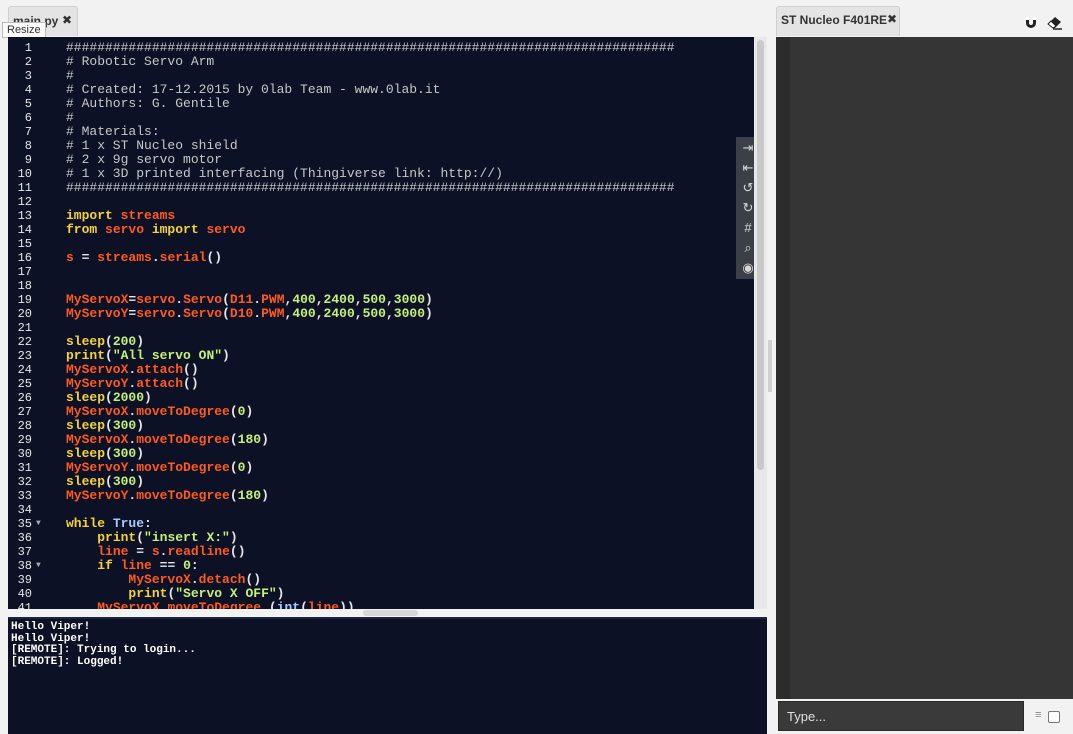  I want to click on code-token: ,, so click(358, 299).